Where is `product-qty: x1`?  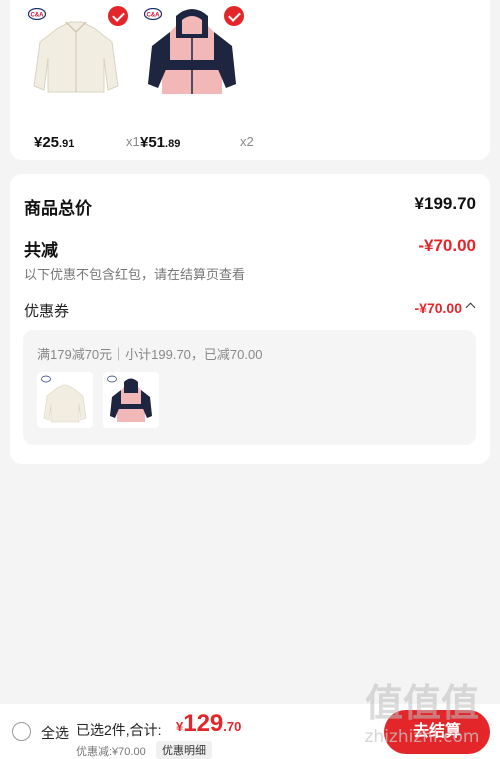
product-qty: x1 is located at coordinates (133, 141).